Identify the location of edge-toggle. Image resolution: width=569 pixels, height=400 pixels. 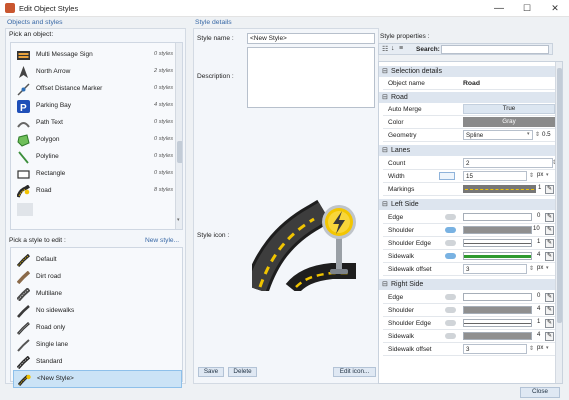
(450, 297).